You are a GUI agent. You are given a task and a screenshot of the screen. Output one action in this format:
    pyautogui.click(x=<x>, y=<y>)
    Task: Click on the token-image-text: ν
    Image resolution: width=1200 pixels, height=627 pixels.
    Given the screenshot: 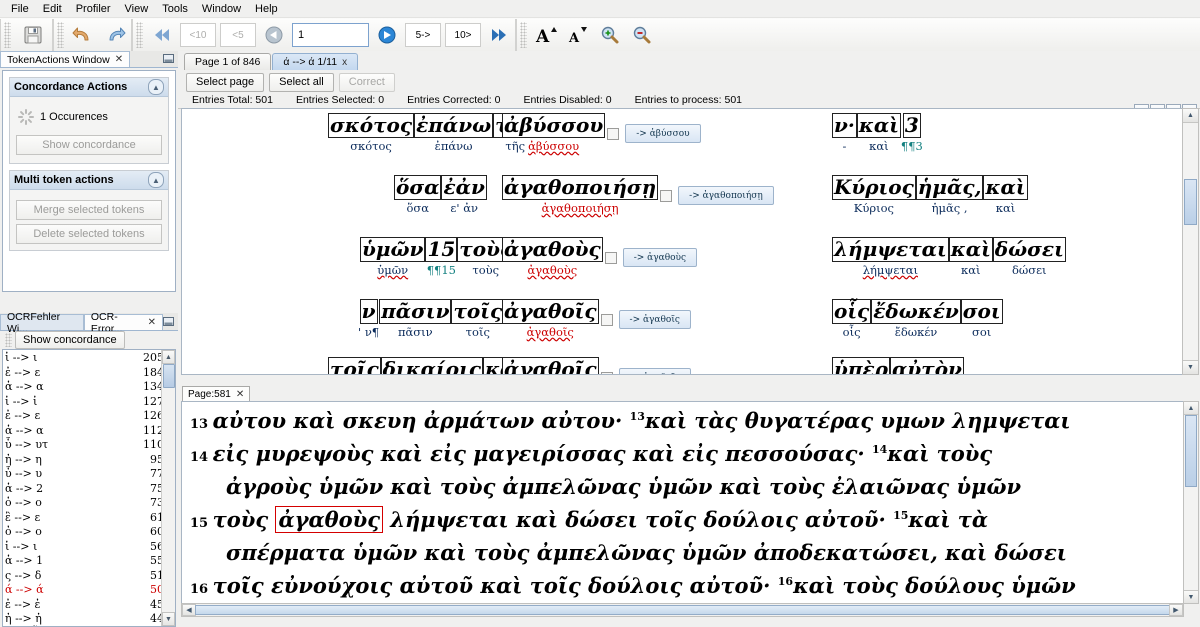 What is the action you would take?
    pyautogui.click(x=369, y=311)
    